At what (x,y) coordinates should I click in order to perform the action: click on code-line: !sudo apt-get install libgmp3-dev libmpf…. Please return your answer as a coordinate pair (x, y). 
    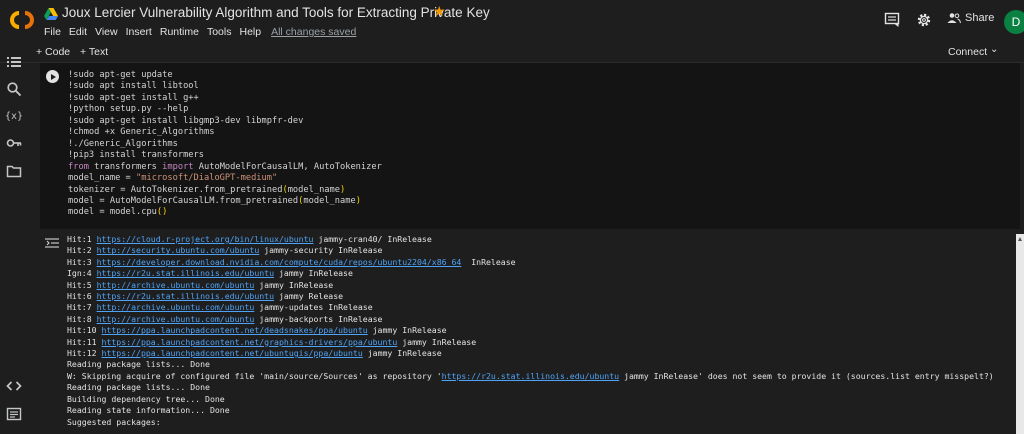
    Looking at the image, I should click on (186, 120).